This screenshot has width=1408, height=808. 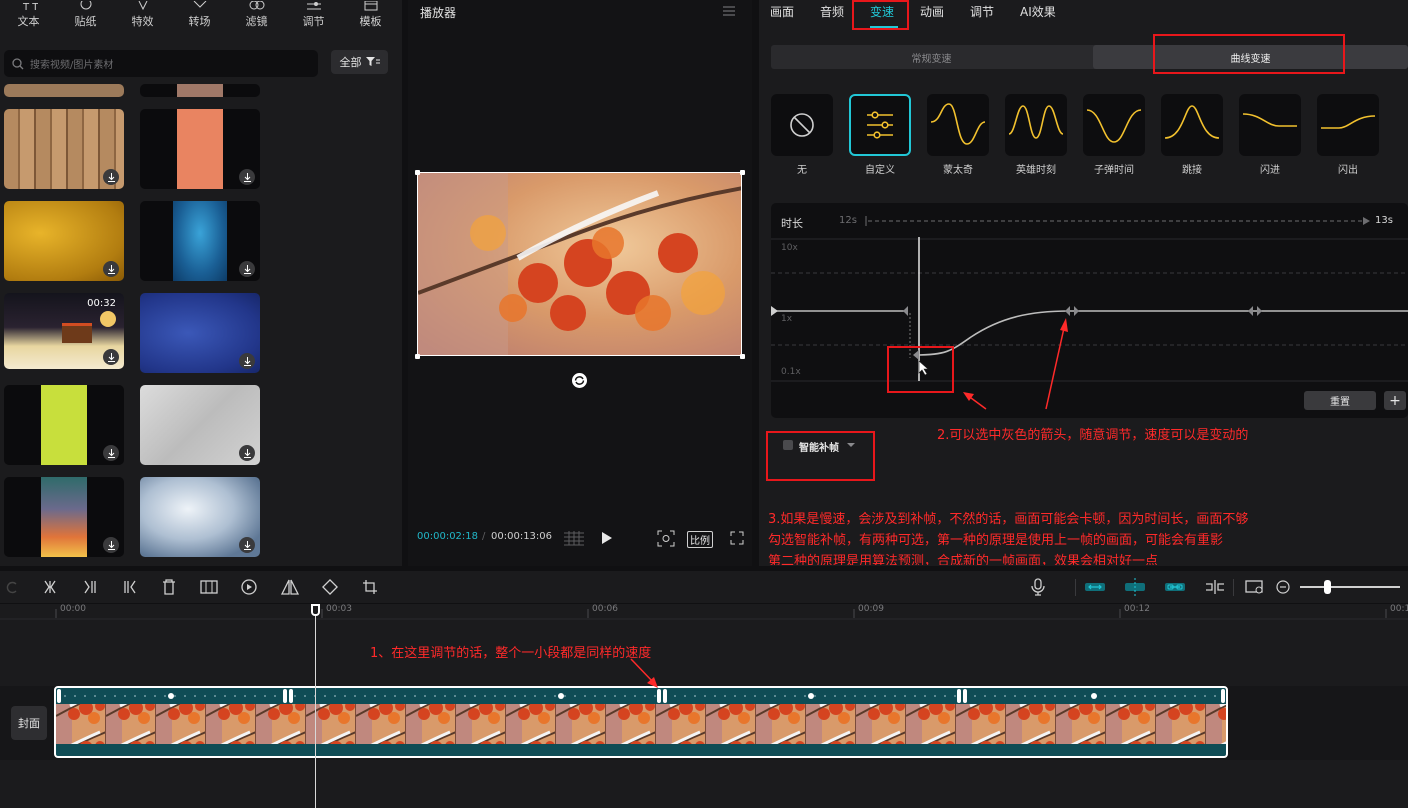 What do you see at coordinates (28, 17) in the screenshot?
I see `toolbar-text: T T 文本` at bounding box center [28, 17].